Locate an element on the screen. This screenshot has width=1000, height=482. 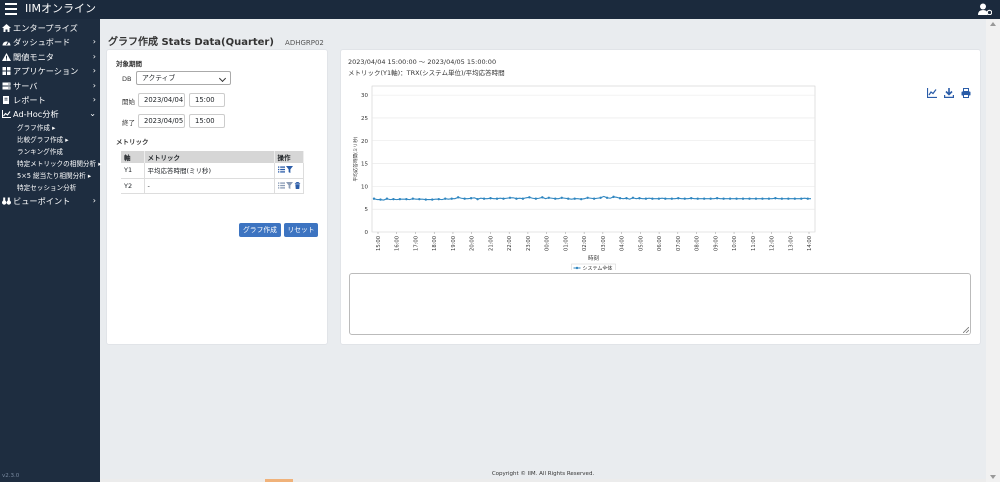
page-title: グラフ作成 Stats Data(Quarter) is located at coordinates (191, 42).